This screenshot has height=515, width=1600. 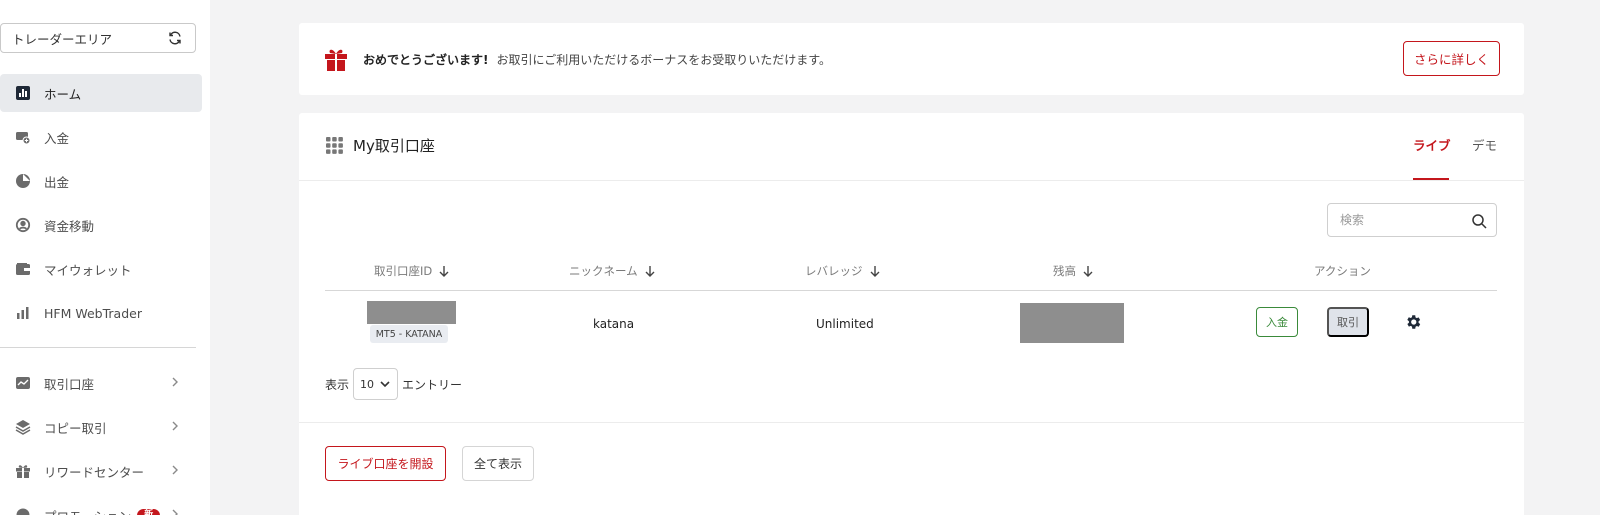 I want to click on grid-icon, so click(x=334, y=145).